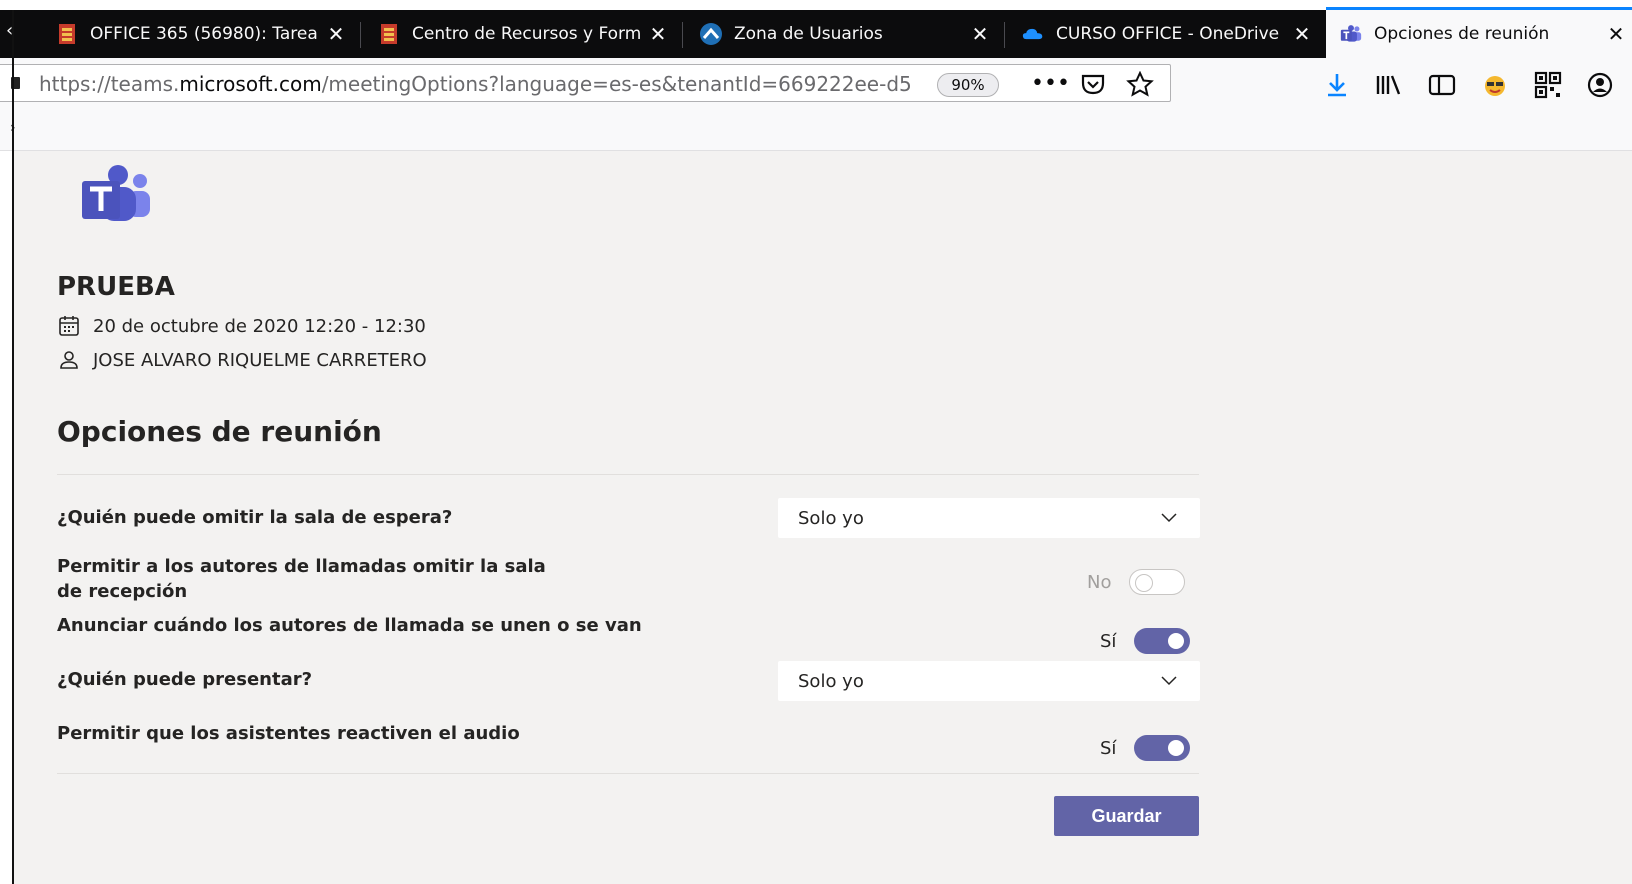 The width and height of the screenshot is (1632, 884). What do you see at coordinates (185, 679) in the screenshot?
I see `presenters-label: ¿Quién puede presentar?` at bounding box center [185, 679].